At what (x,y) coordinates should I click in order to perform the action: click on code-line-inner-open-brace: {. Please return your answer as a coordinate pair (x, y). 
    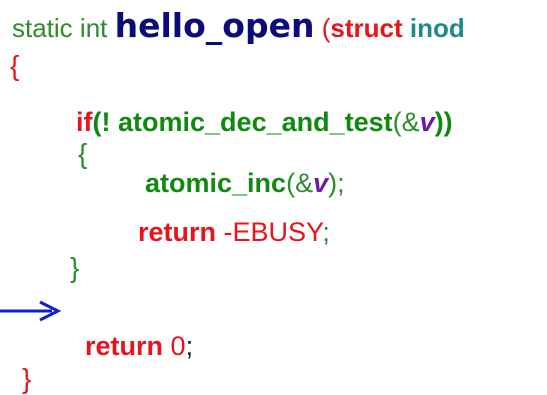
    Looking at the image, I should click on (82, 154).